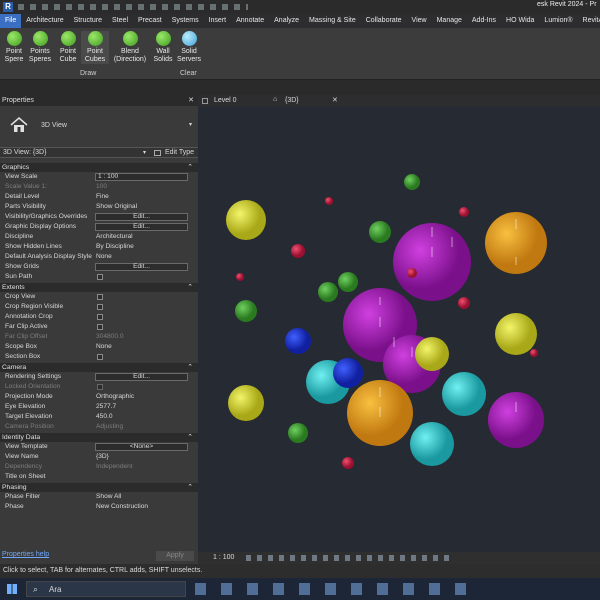 The image size is (600, 600). I want to click on row-parts-visibility: Parts Visibility Show Original, so click(99, 207).